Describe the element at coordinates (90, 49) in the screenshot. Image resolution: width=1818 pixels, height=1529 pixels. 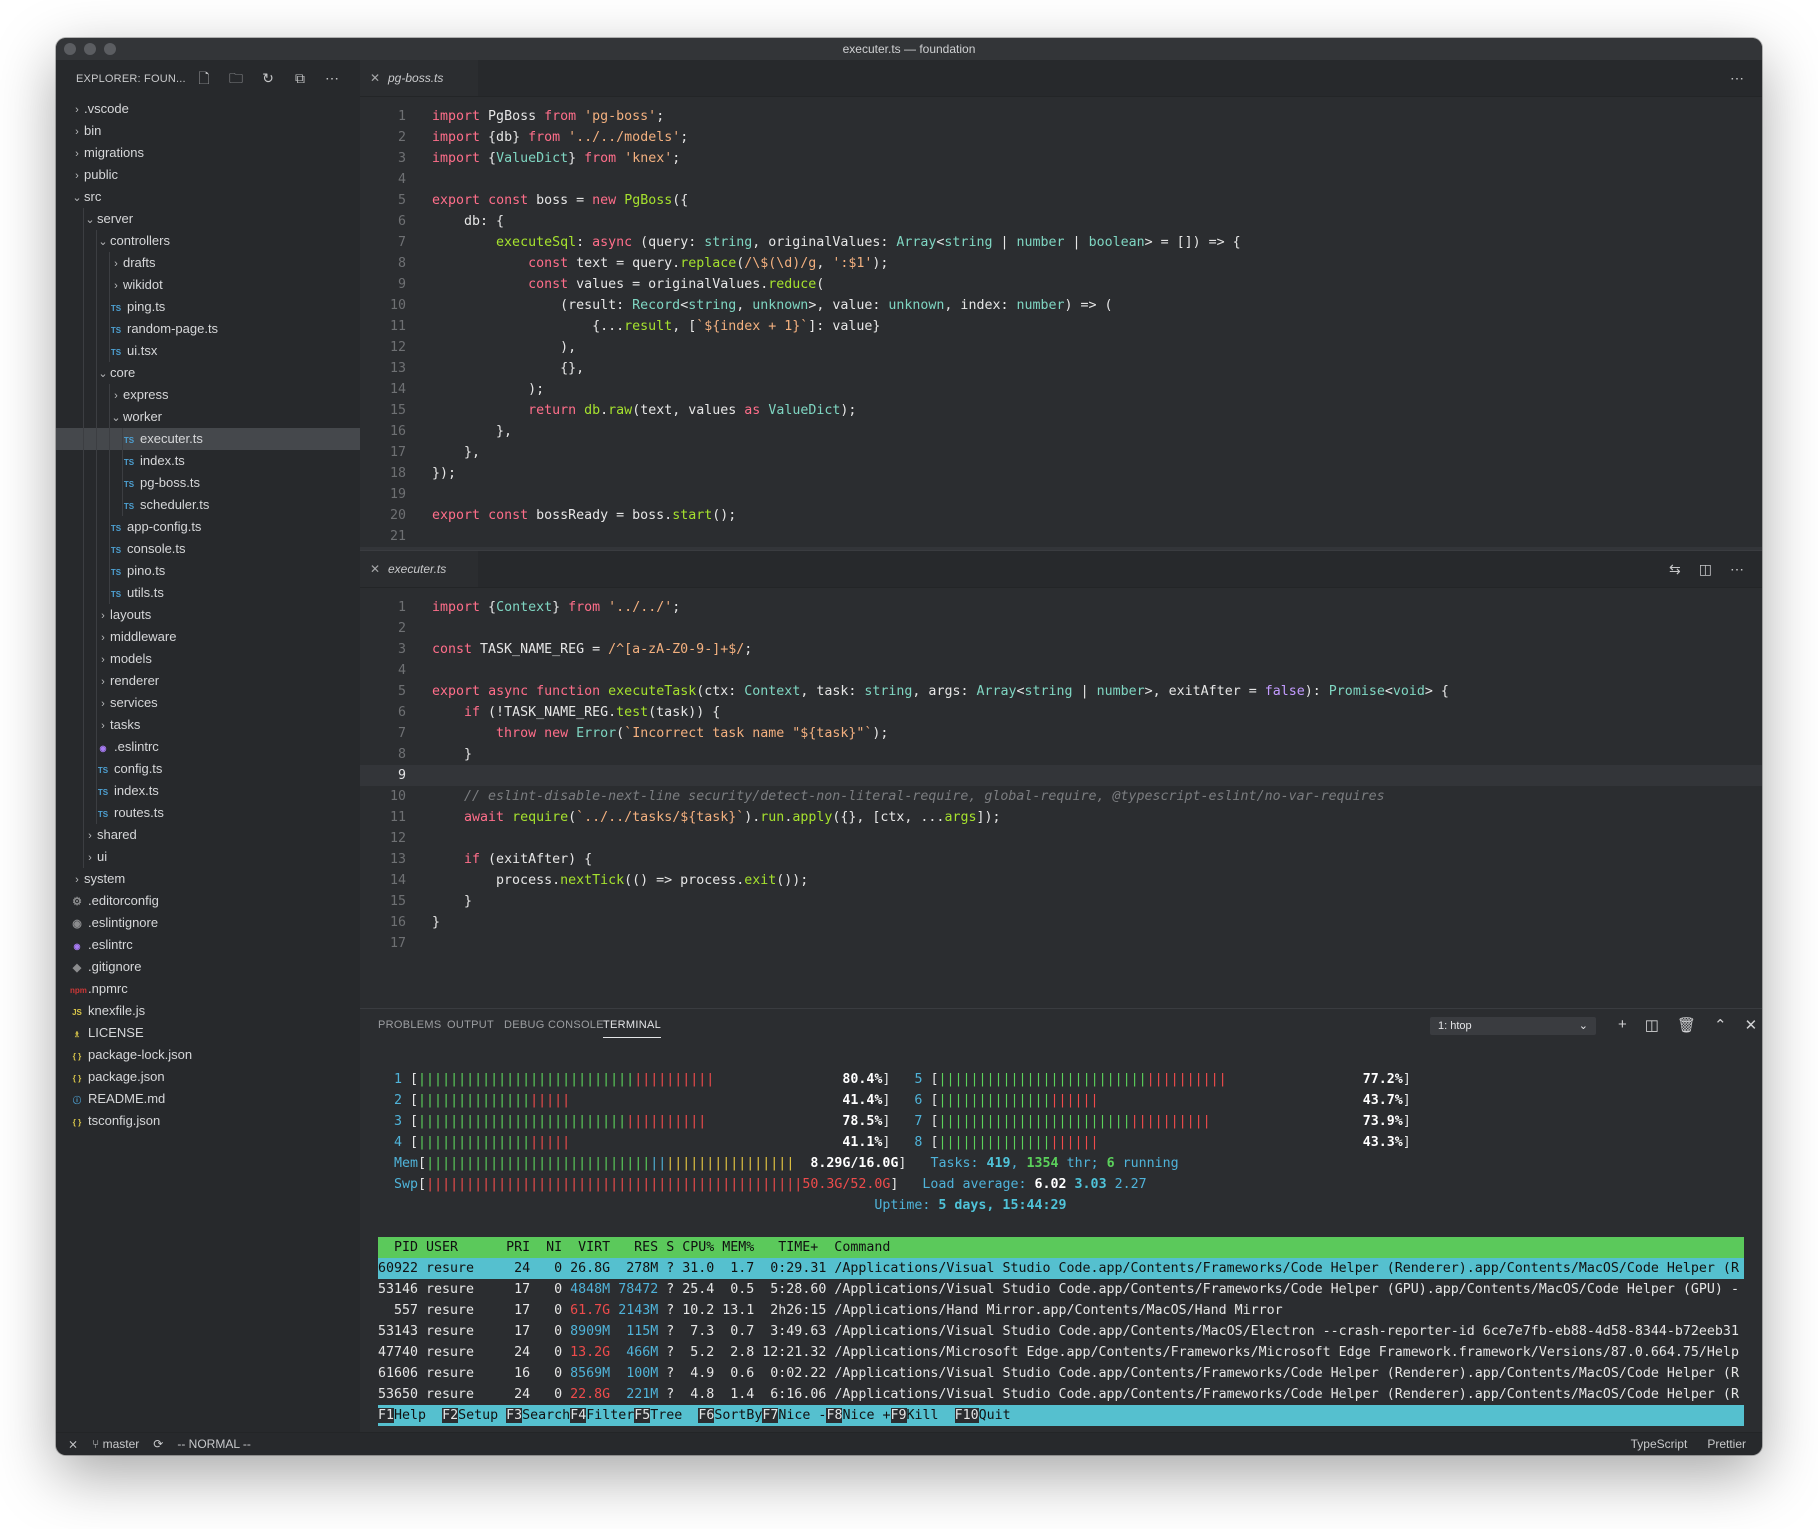
I see `minimize-window-button` at that location.